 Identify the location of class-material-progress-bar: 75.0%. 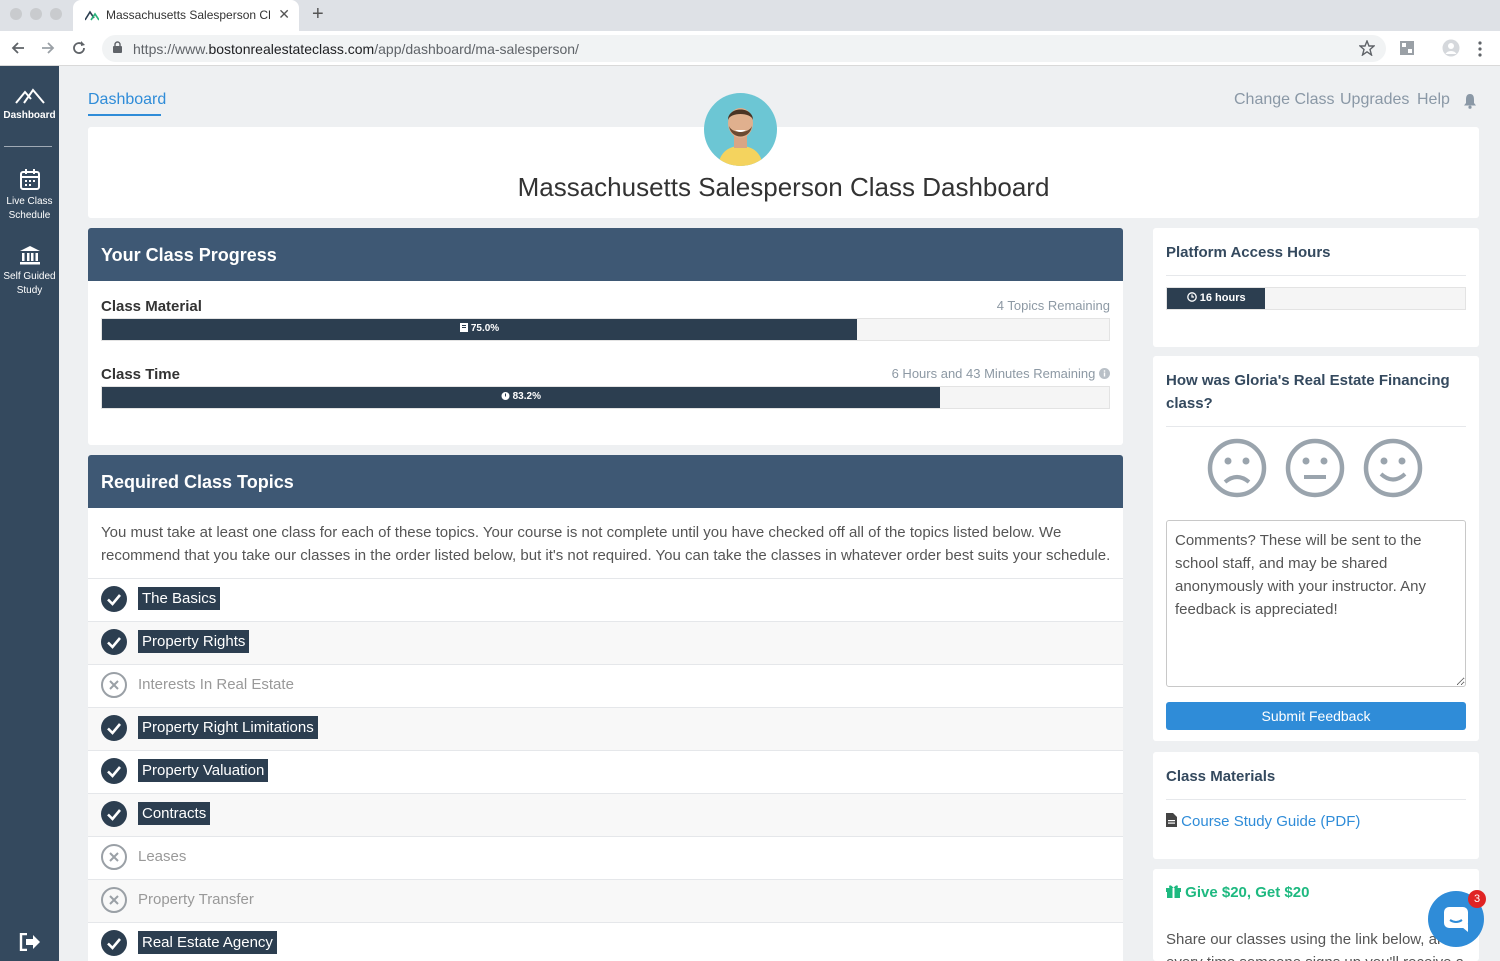
(605, 329).